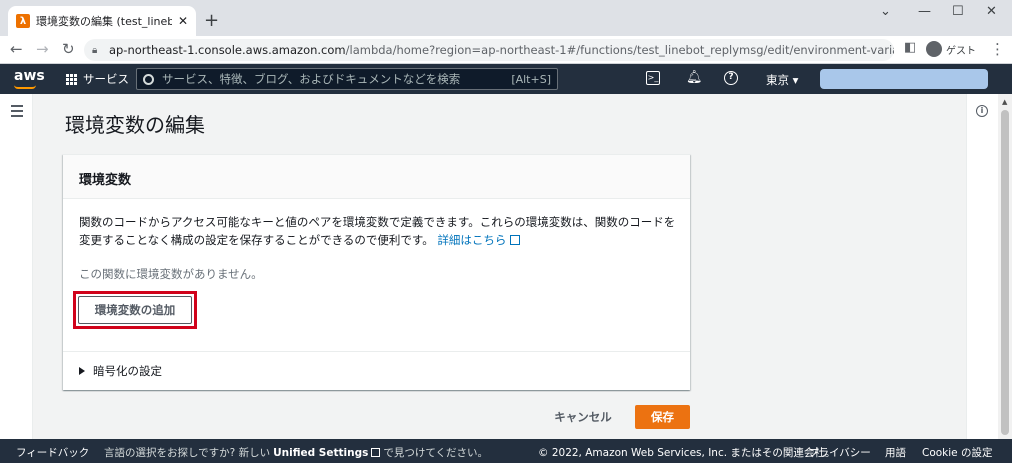 This screenshot has height=463, width=1012. I want to click on sidepanel-icon: ◧, so click(910, 47).